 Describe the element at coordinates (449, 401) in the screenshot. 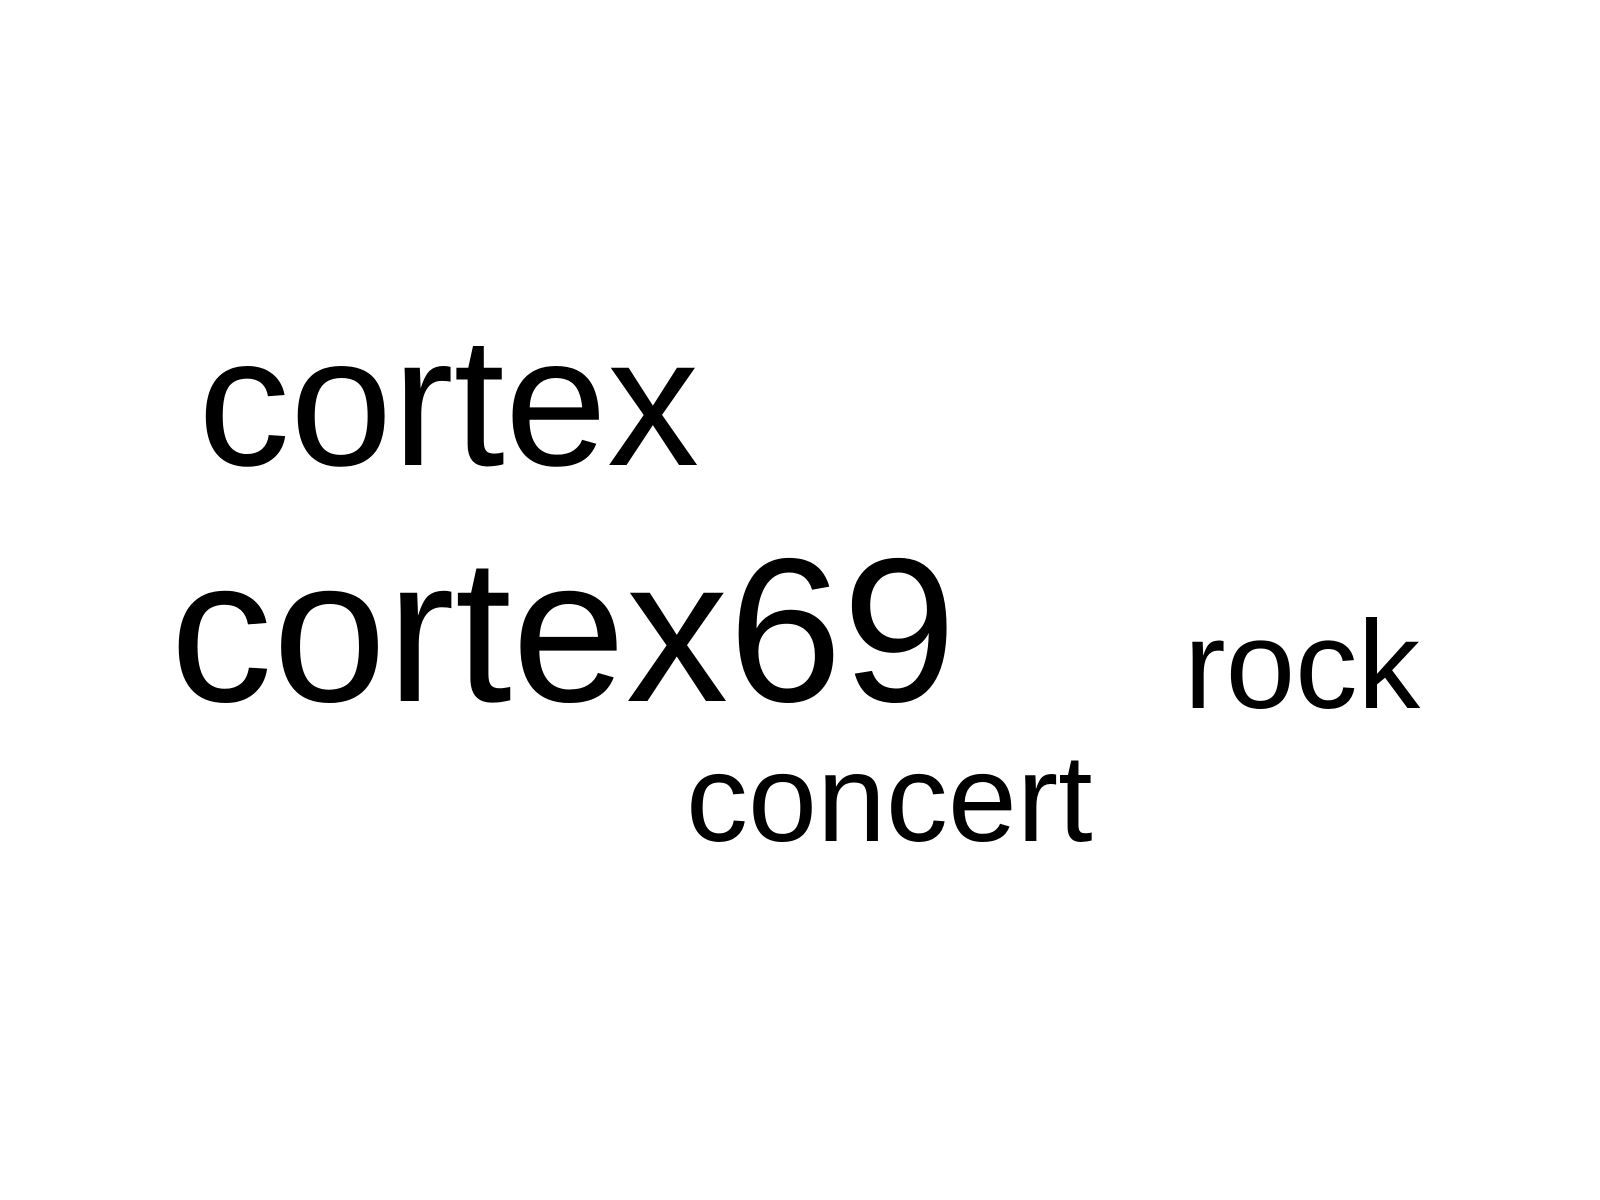

I see `word-cortex: cortex` at that location.